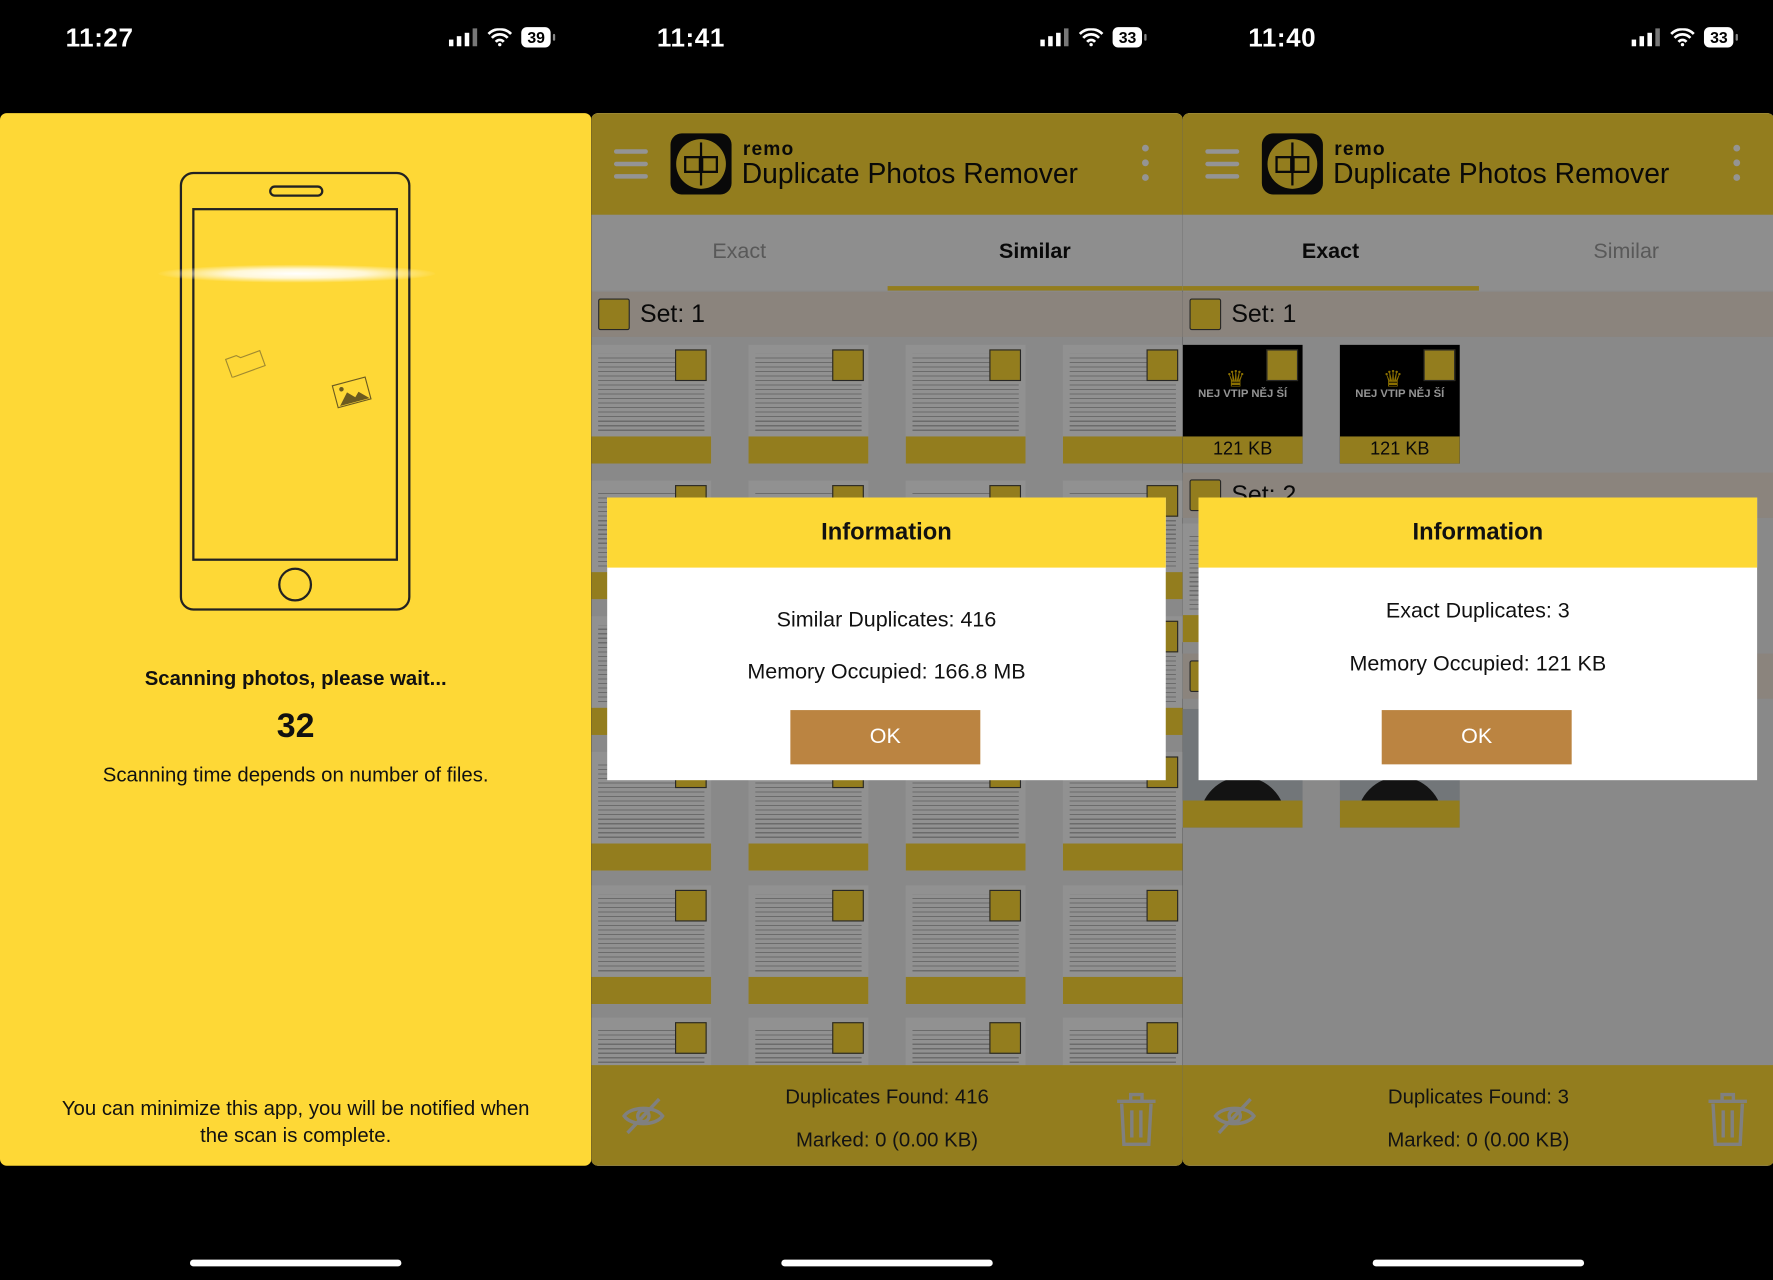 The width and height of the screenshot is (1773, 1280). Describe the element at coordinates (1478, 664) in the screenshot. I see `memory-occupied: Memory Occupied: 121 KB` at that location.